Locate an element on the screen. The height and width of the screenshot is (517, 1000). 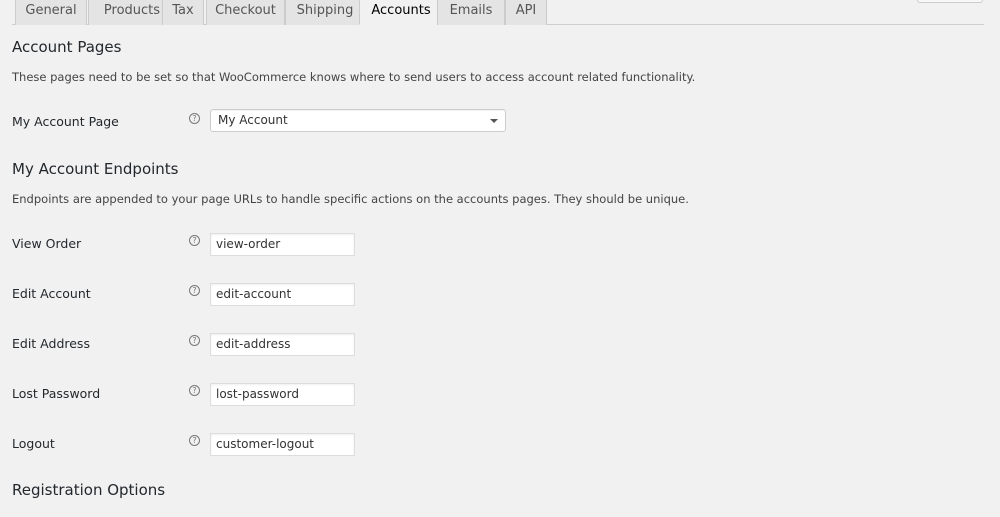
account-pages-heading: Account Pages is located at coordinates (67, 47).